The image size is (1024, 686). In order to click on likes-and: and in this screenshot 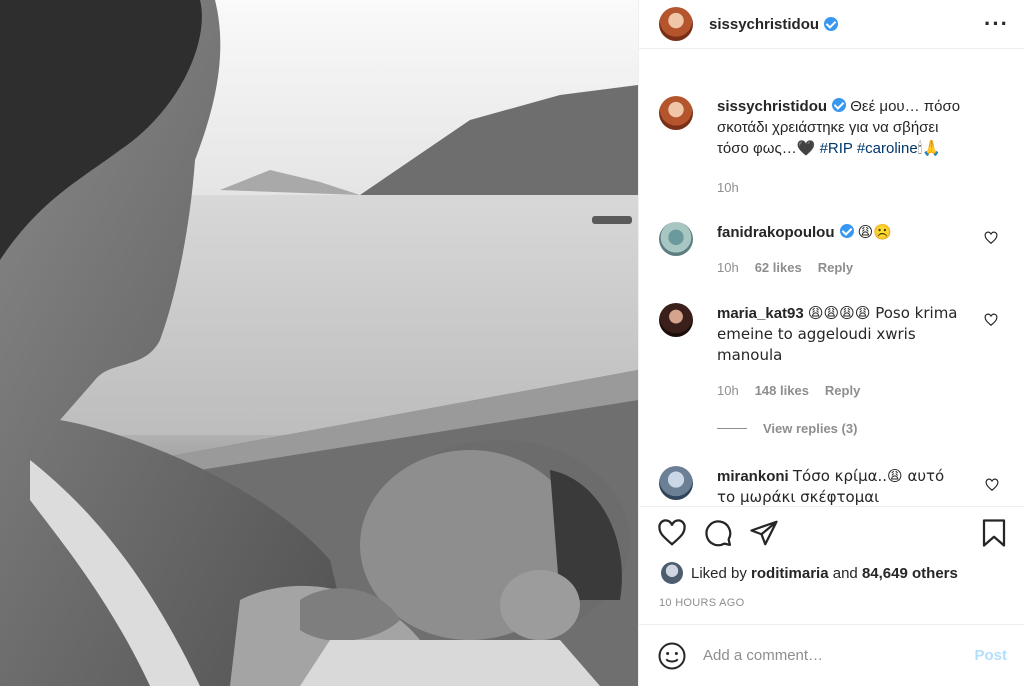, I will do `click(845, 573)`.